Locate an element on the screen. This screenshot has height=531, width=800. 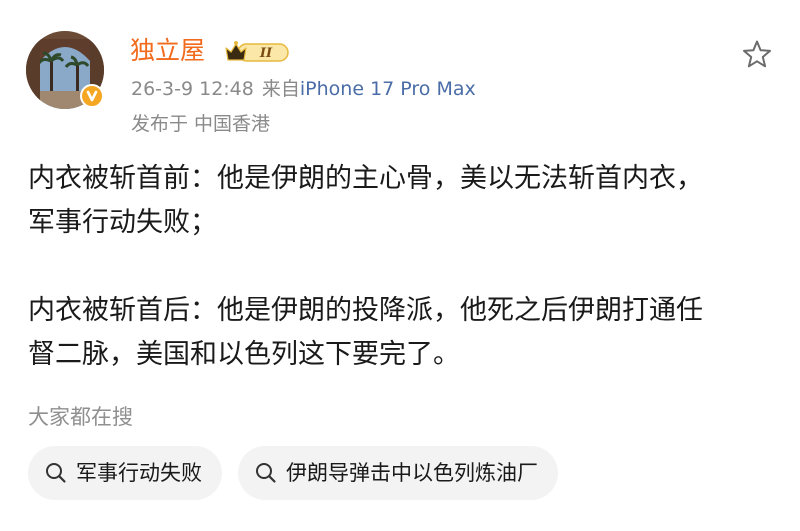
post-meta: 26-3-9 12:48 来自iPhone 17 Pro Max is located at coordinates (303, 89).